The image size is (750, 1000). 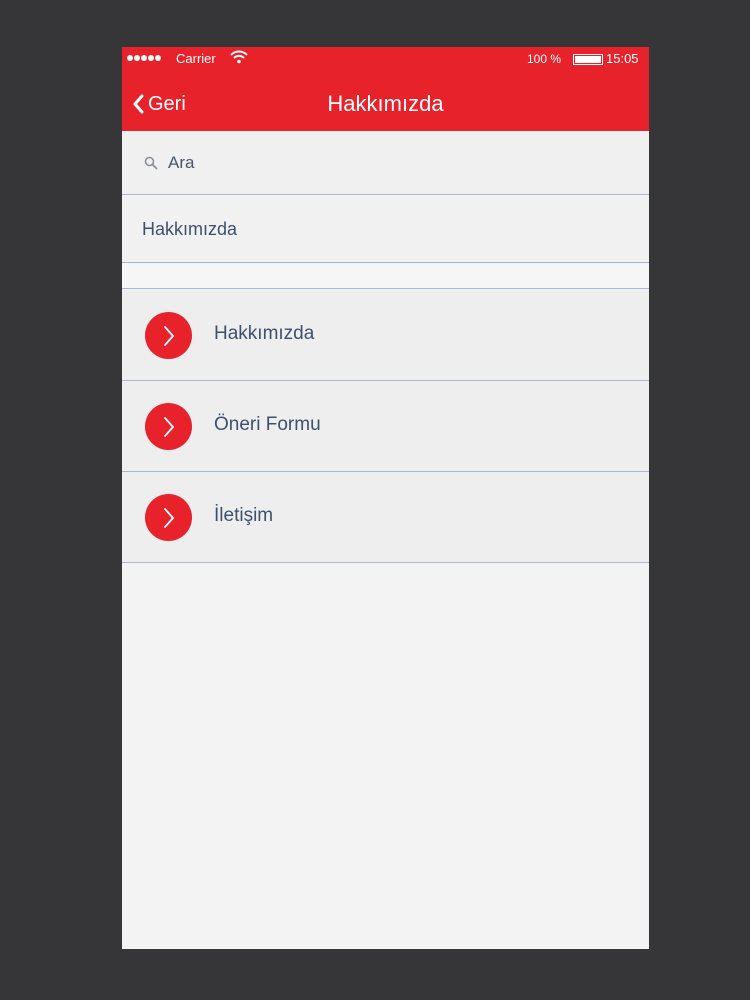 What do you see at coordinates (385, 276) in the screenshot?
I see `section-spacer` at bounding box center [385, 276].